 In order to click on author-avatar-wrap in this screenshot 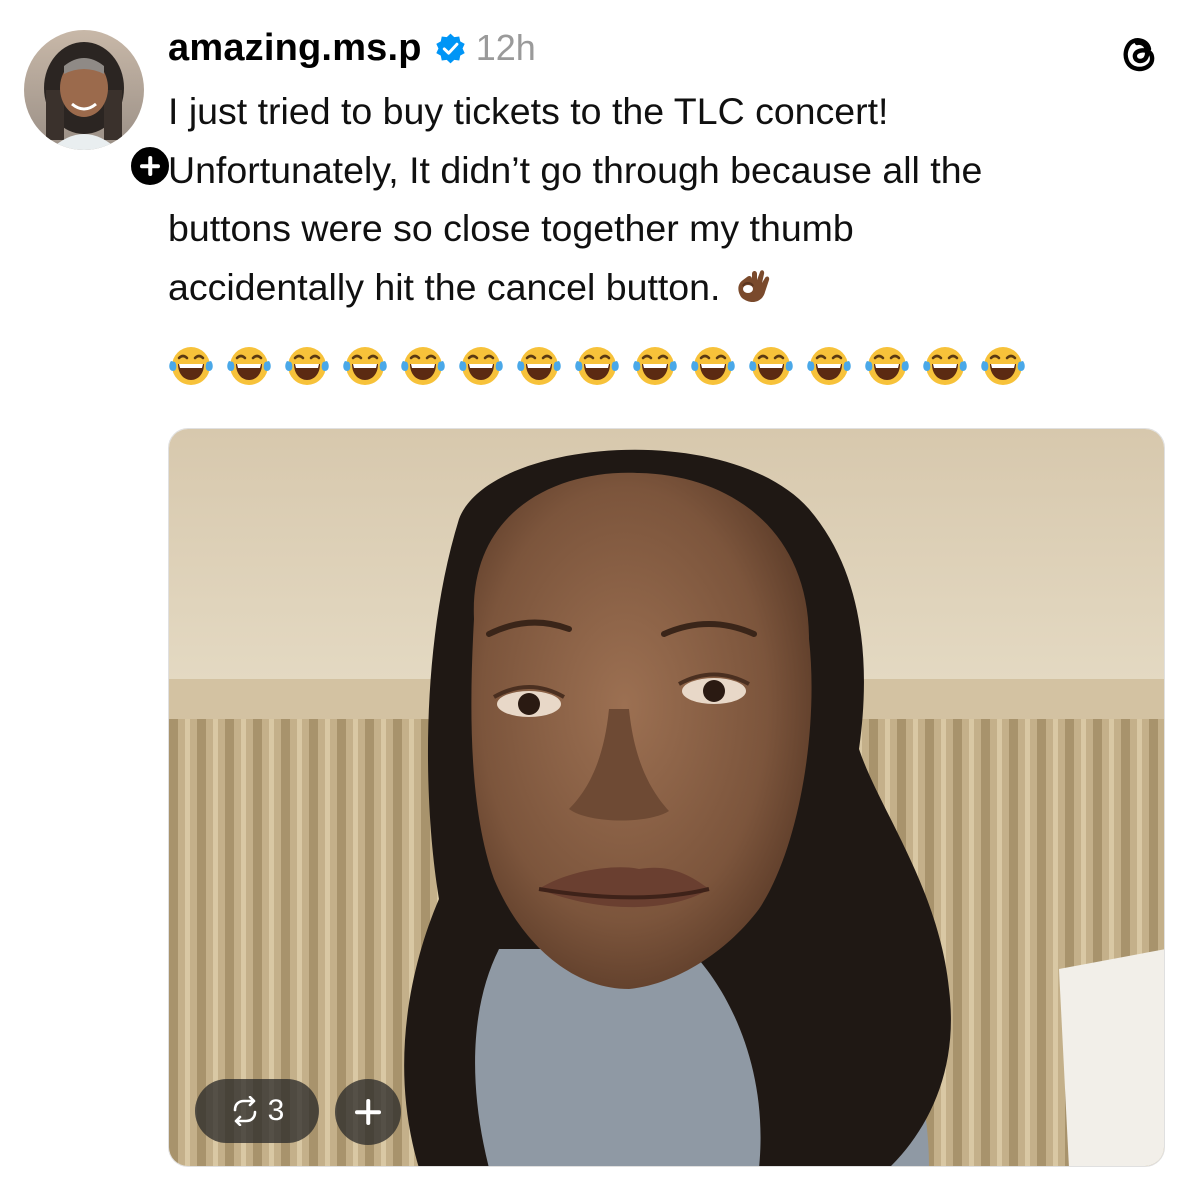, I will do `click(99, 110)`.